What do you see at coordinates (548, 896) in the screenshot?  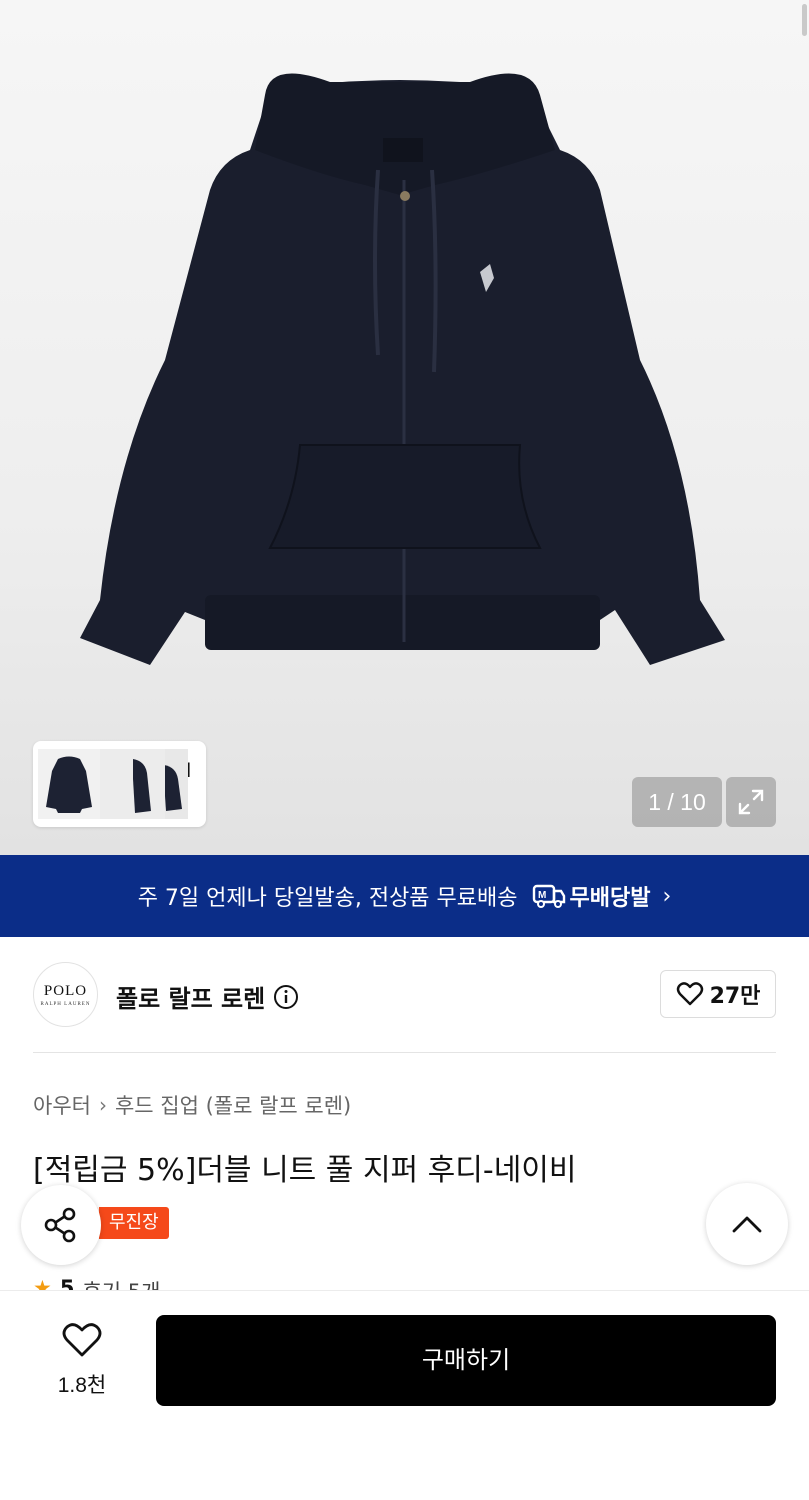 I see `delivery-truck-icon: M` at bounding box center [548, 896].